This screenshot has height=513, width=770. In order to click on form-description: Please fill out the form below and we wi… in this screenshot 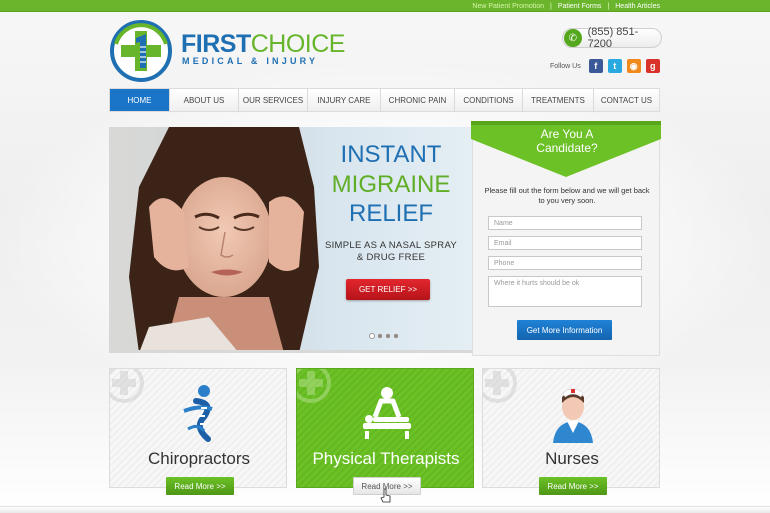, I will do `click(567, 195)`.